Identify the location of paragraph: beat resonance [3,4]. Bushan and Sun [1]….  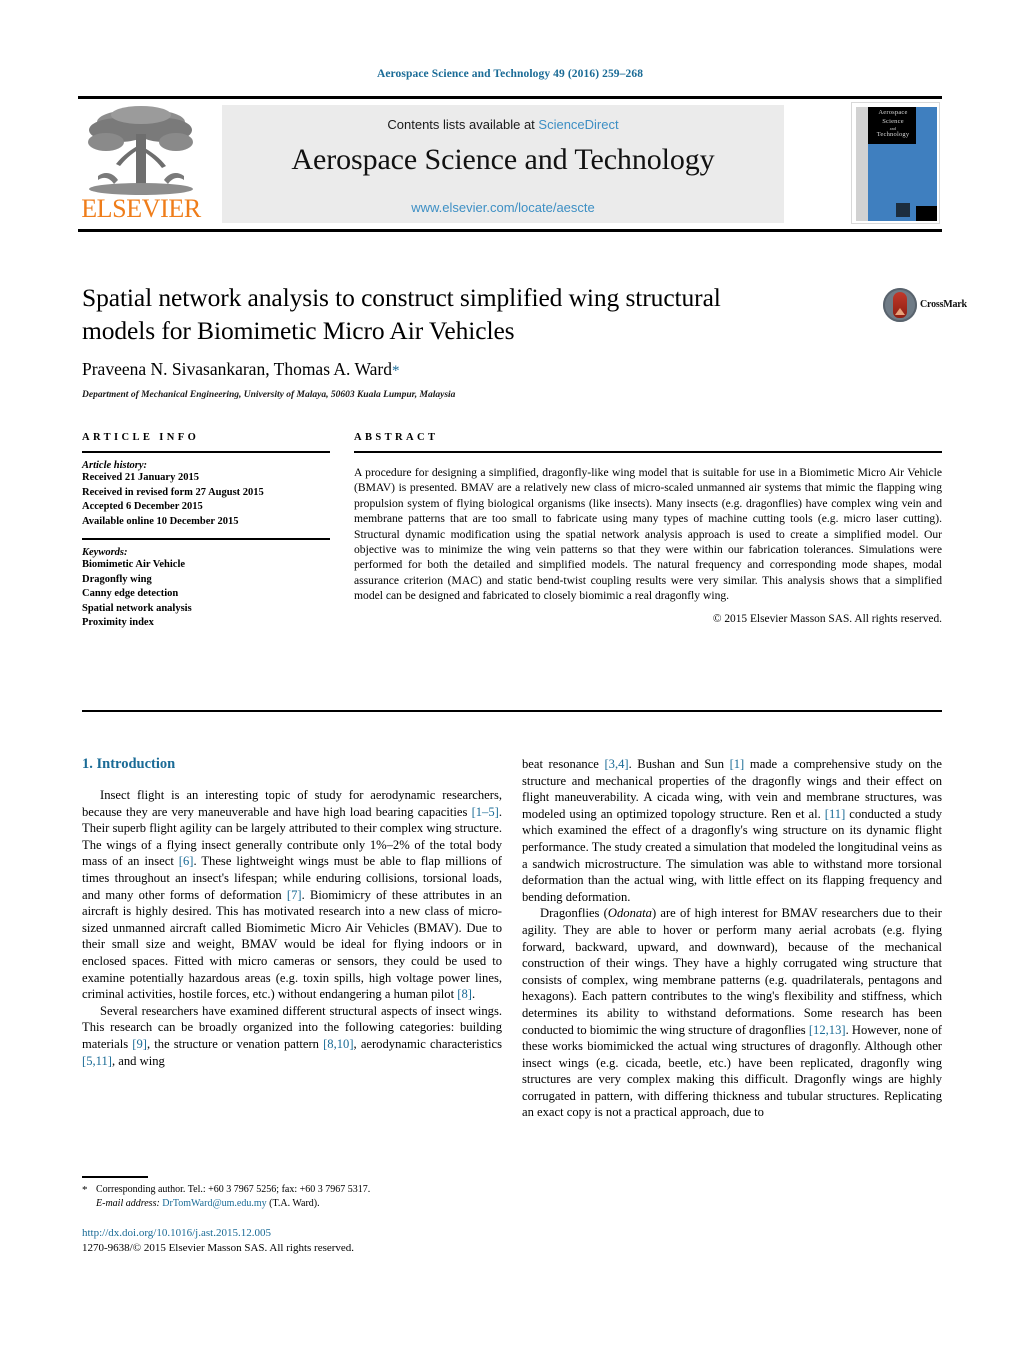
(732, 830).